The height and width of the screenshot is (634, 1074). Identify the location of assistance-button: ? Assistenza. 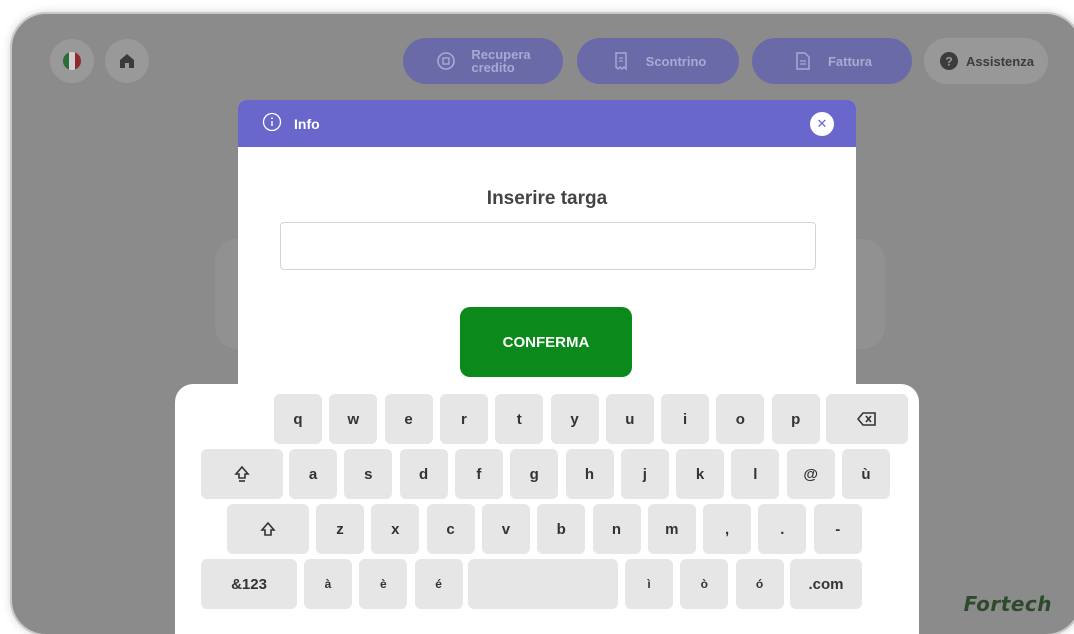
(986, 61).